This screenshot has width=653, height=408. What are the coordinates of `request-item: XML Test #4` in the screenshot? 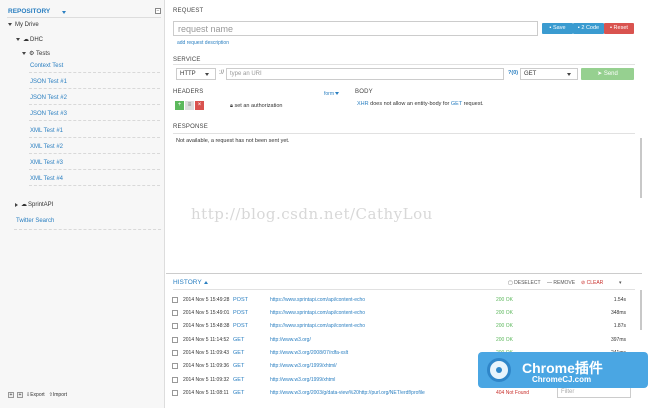 It's located at (94, 180).